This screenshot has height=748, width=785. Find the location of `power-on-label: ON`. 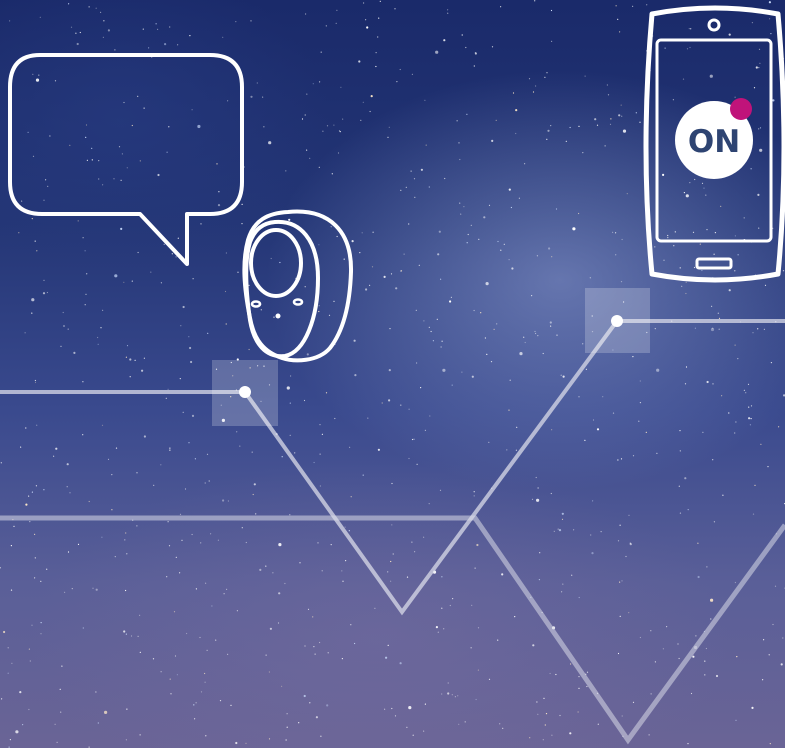

power-on-label: ON is located at coordinates (714, 142).